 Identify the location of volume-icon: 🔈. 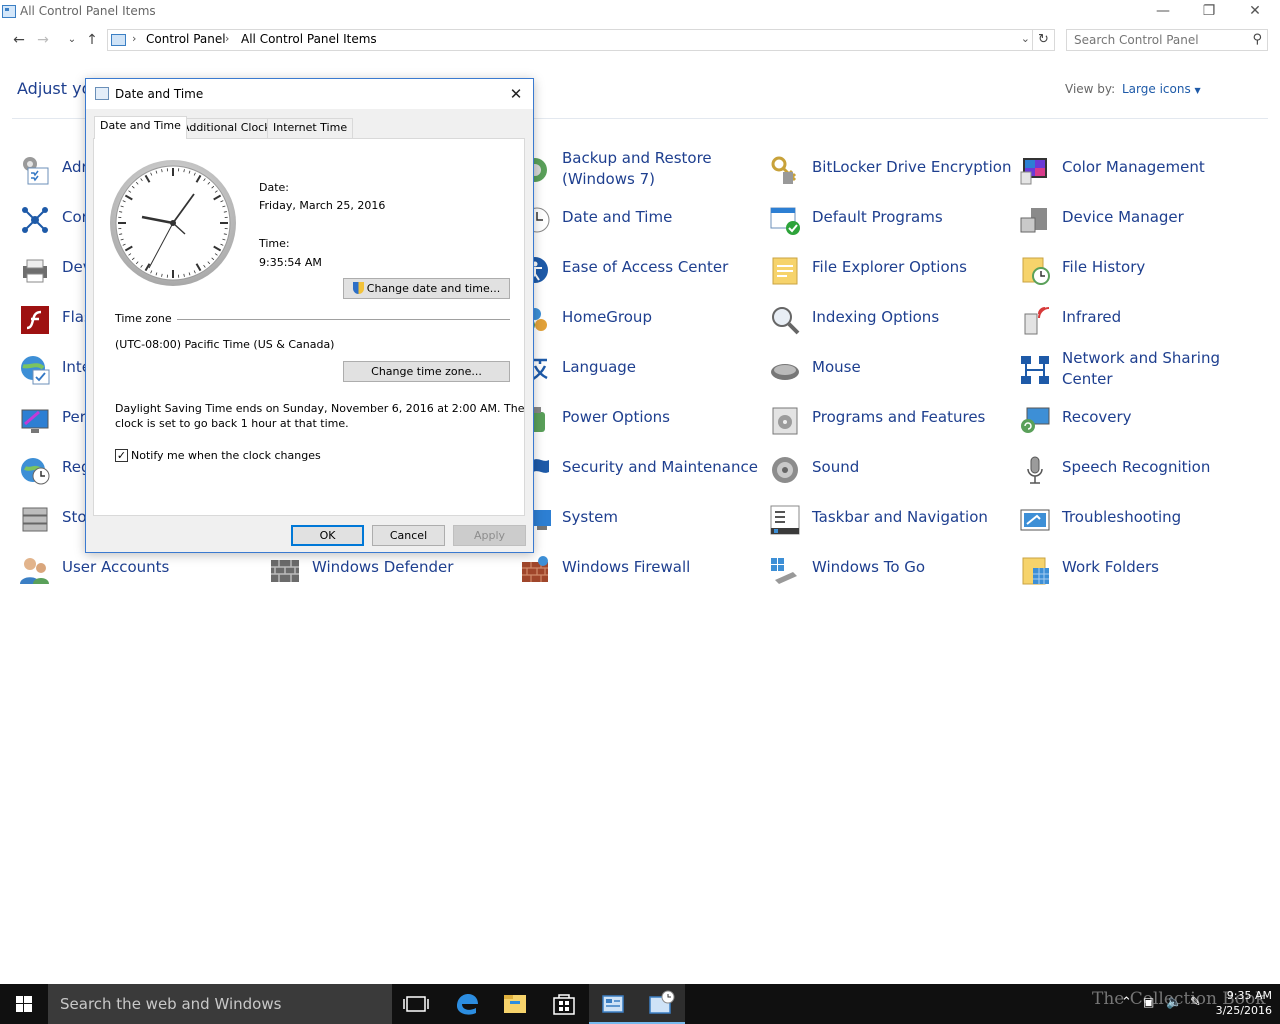
(1174, 1002).